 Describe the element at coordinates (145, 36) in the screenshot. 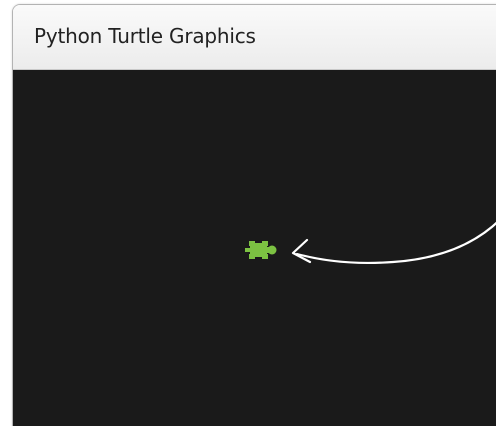

I see `window-title: Python Turtle Graphics` at that location.